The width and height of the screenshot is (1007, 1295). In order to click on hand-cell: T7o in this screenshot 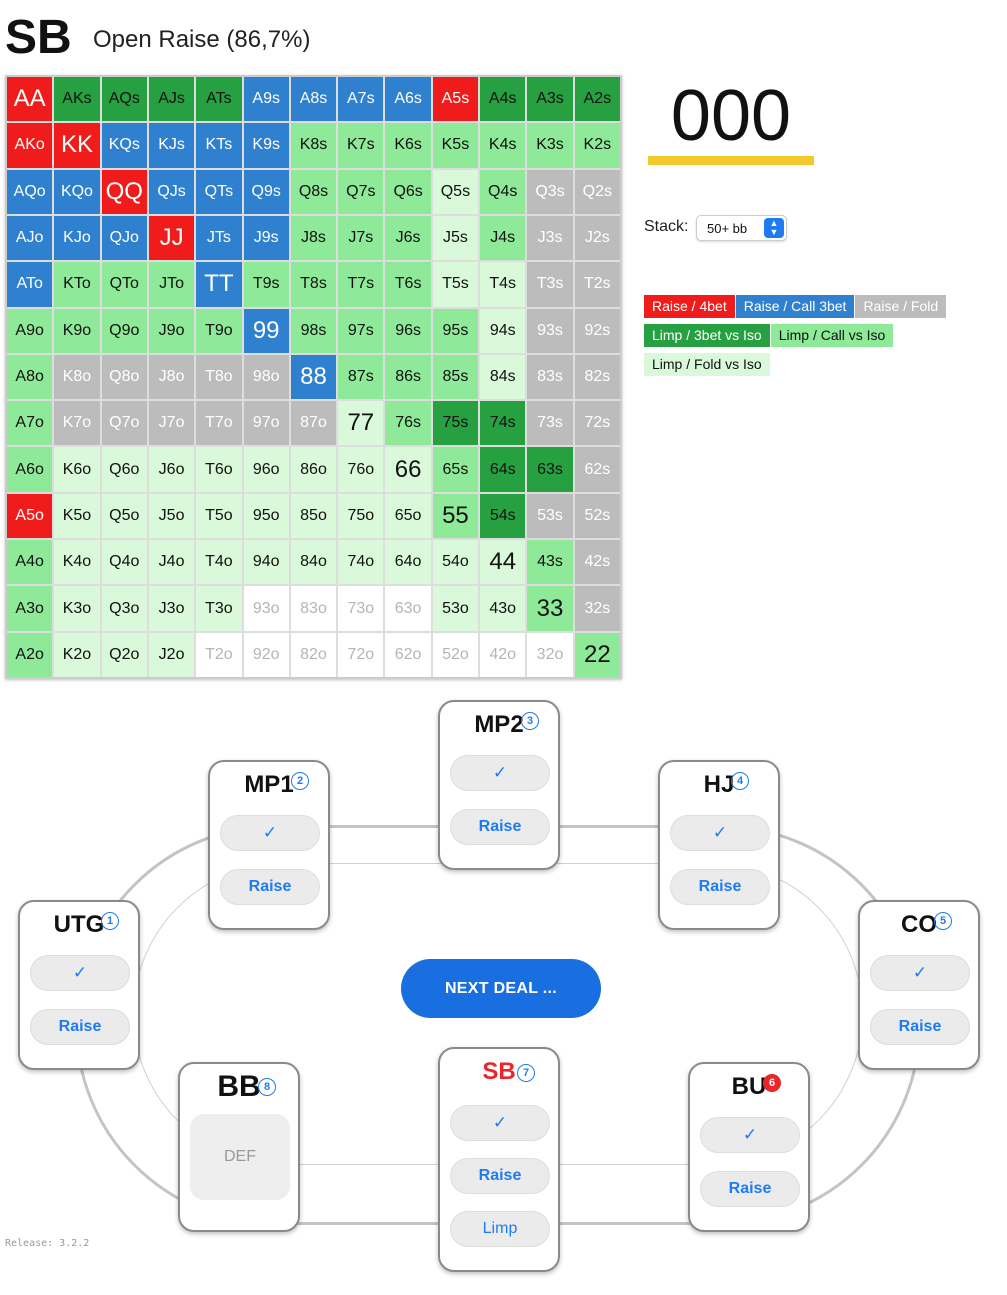, I will do `click(219, 423)`.